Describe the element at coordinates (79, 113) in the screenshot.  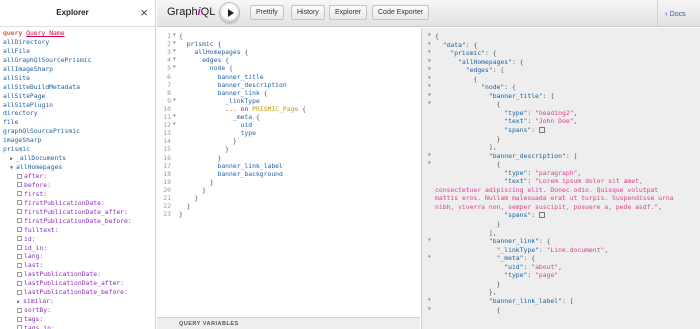
I see `explorer-field: directory` at that location.